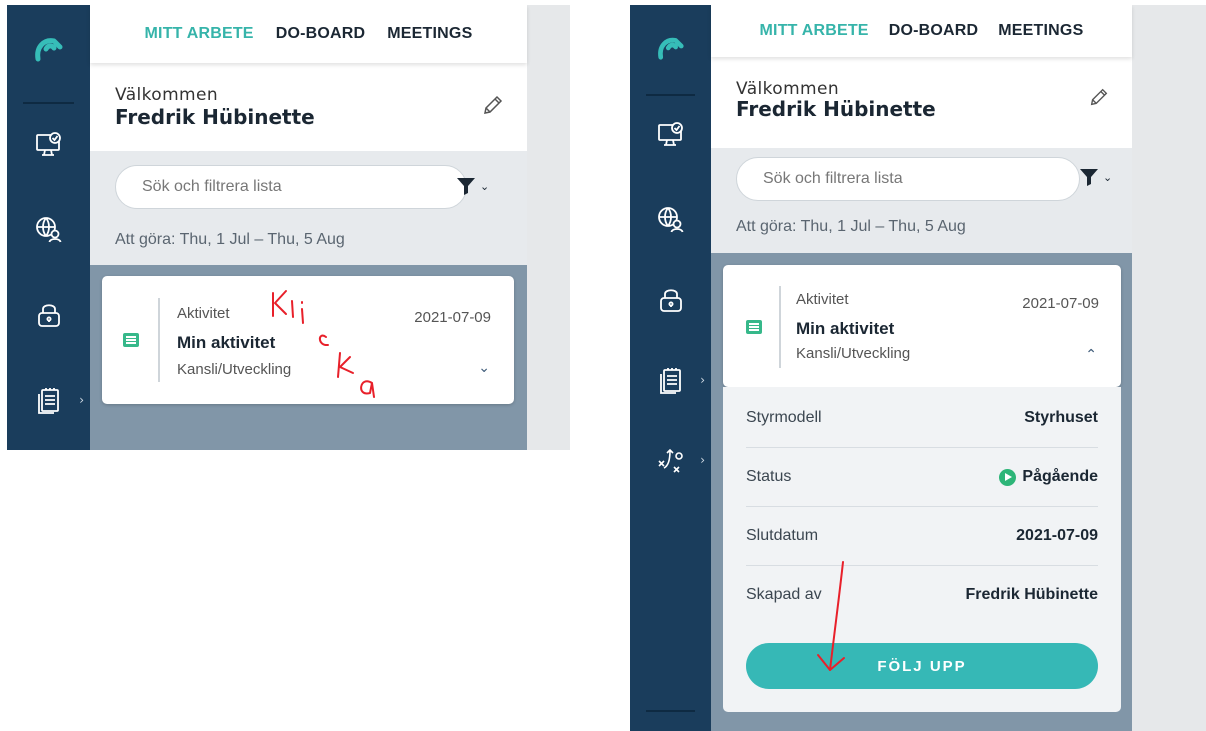 This screenshot has height=731, width=1206. I want to click on follow-up-button: FÖLJ UPP, so click(922, 666).